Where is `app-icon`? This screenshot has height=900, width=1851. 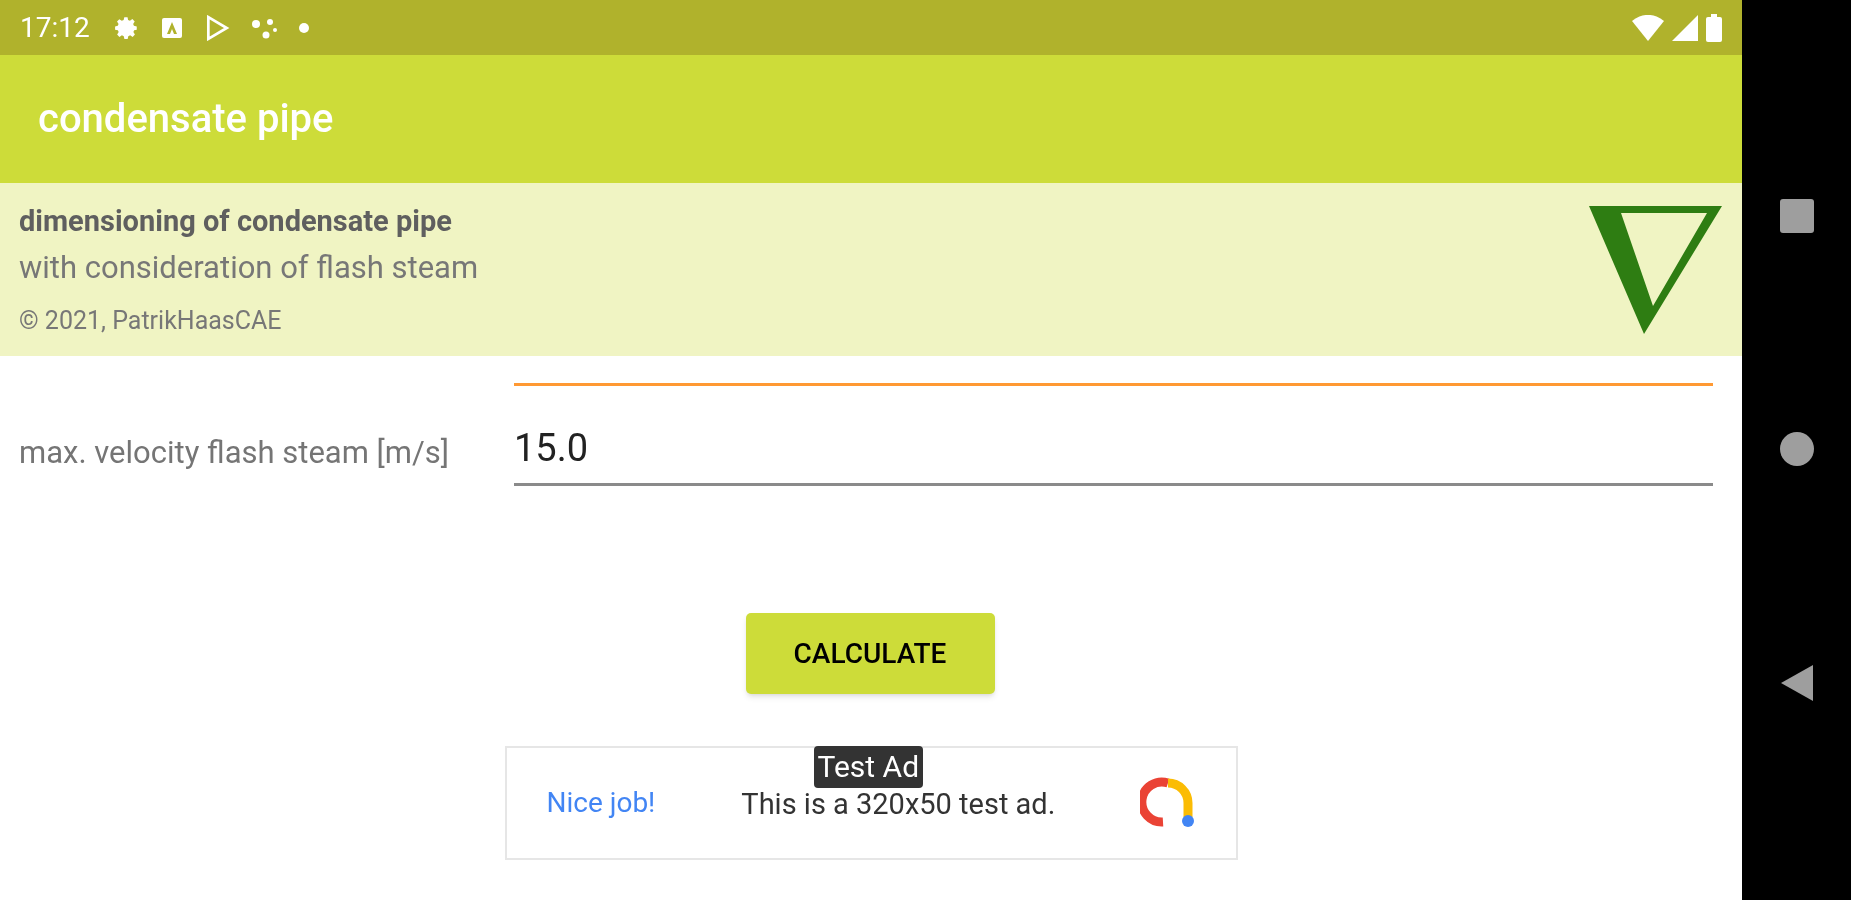 app-icon is located at coordinates (171, 27).